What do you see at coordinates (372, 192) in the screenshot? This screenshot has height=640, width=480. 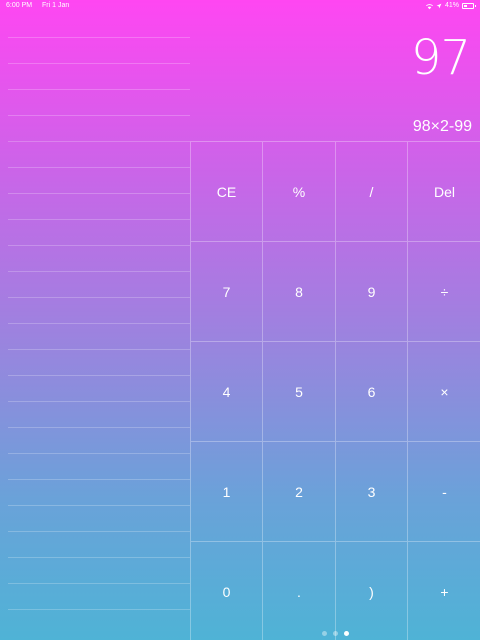 I see `slash-button: /` at bounding box center [372, 192].